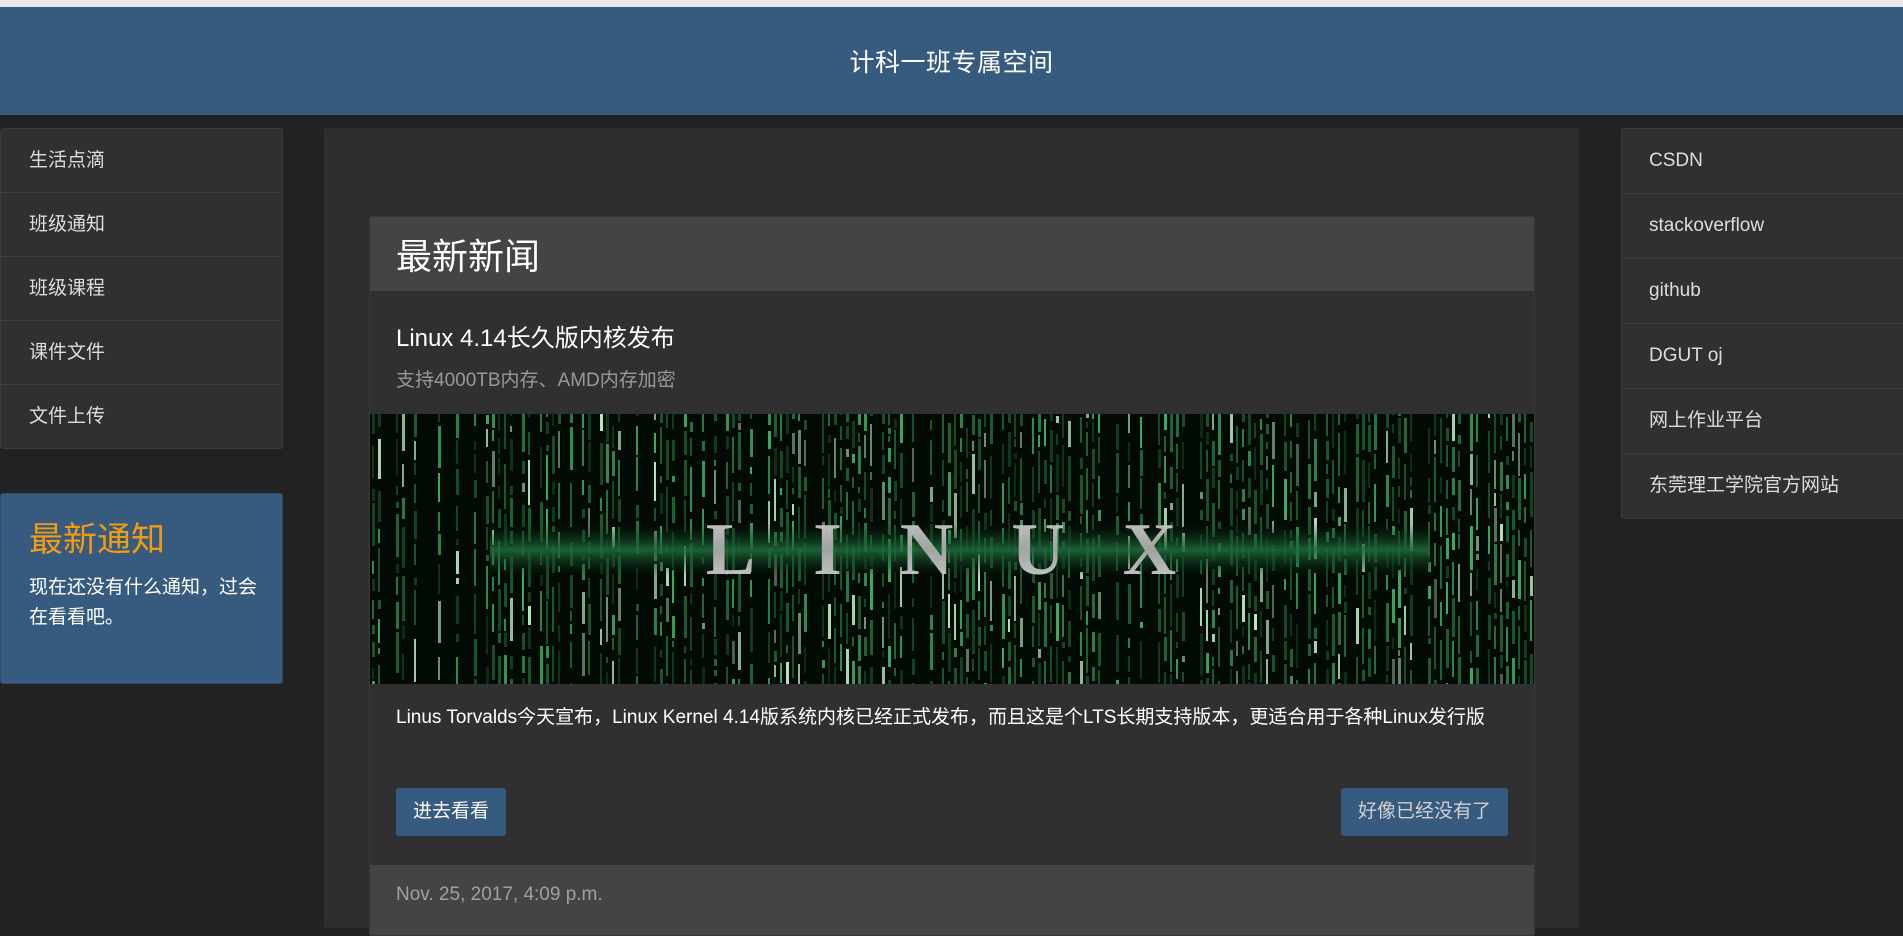  What do you see at coordinates (141, 225) in the screenshot?
I see `nav-item-class-notice: 班级通知` at bounding box center [141, 225].